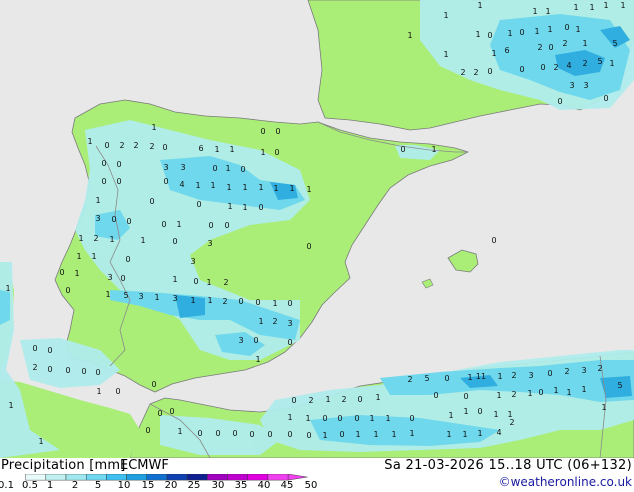 This screenshot has height=492, width=634. What do you see at coordinates (506, 50) in the screenshot?
I see `precip-value-label: 6` at bounding box center [506, 50].